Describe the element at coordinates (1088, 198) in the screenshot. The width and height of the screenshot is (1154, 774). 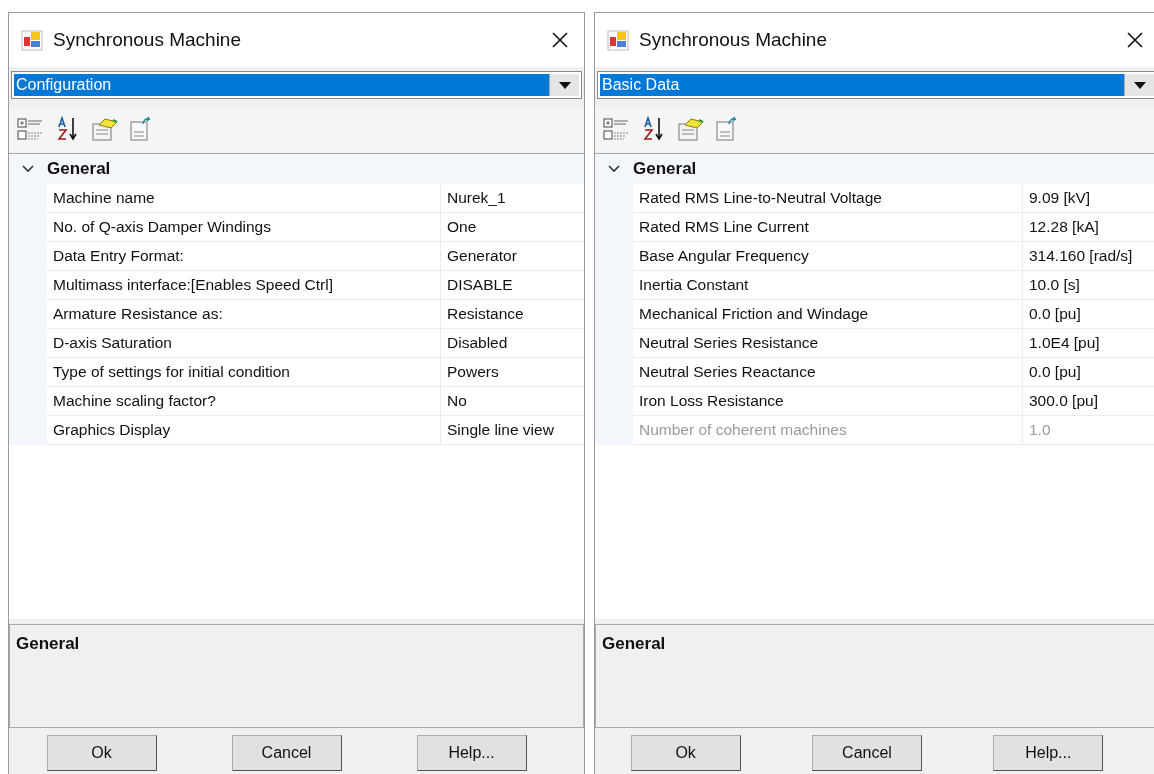
I see `property-value: 9.09 [kV]` at that location.